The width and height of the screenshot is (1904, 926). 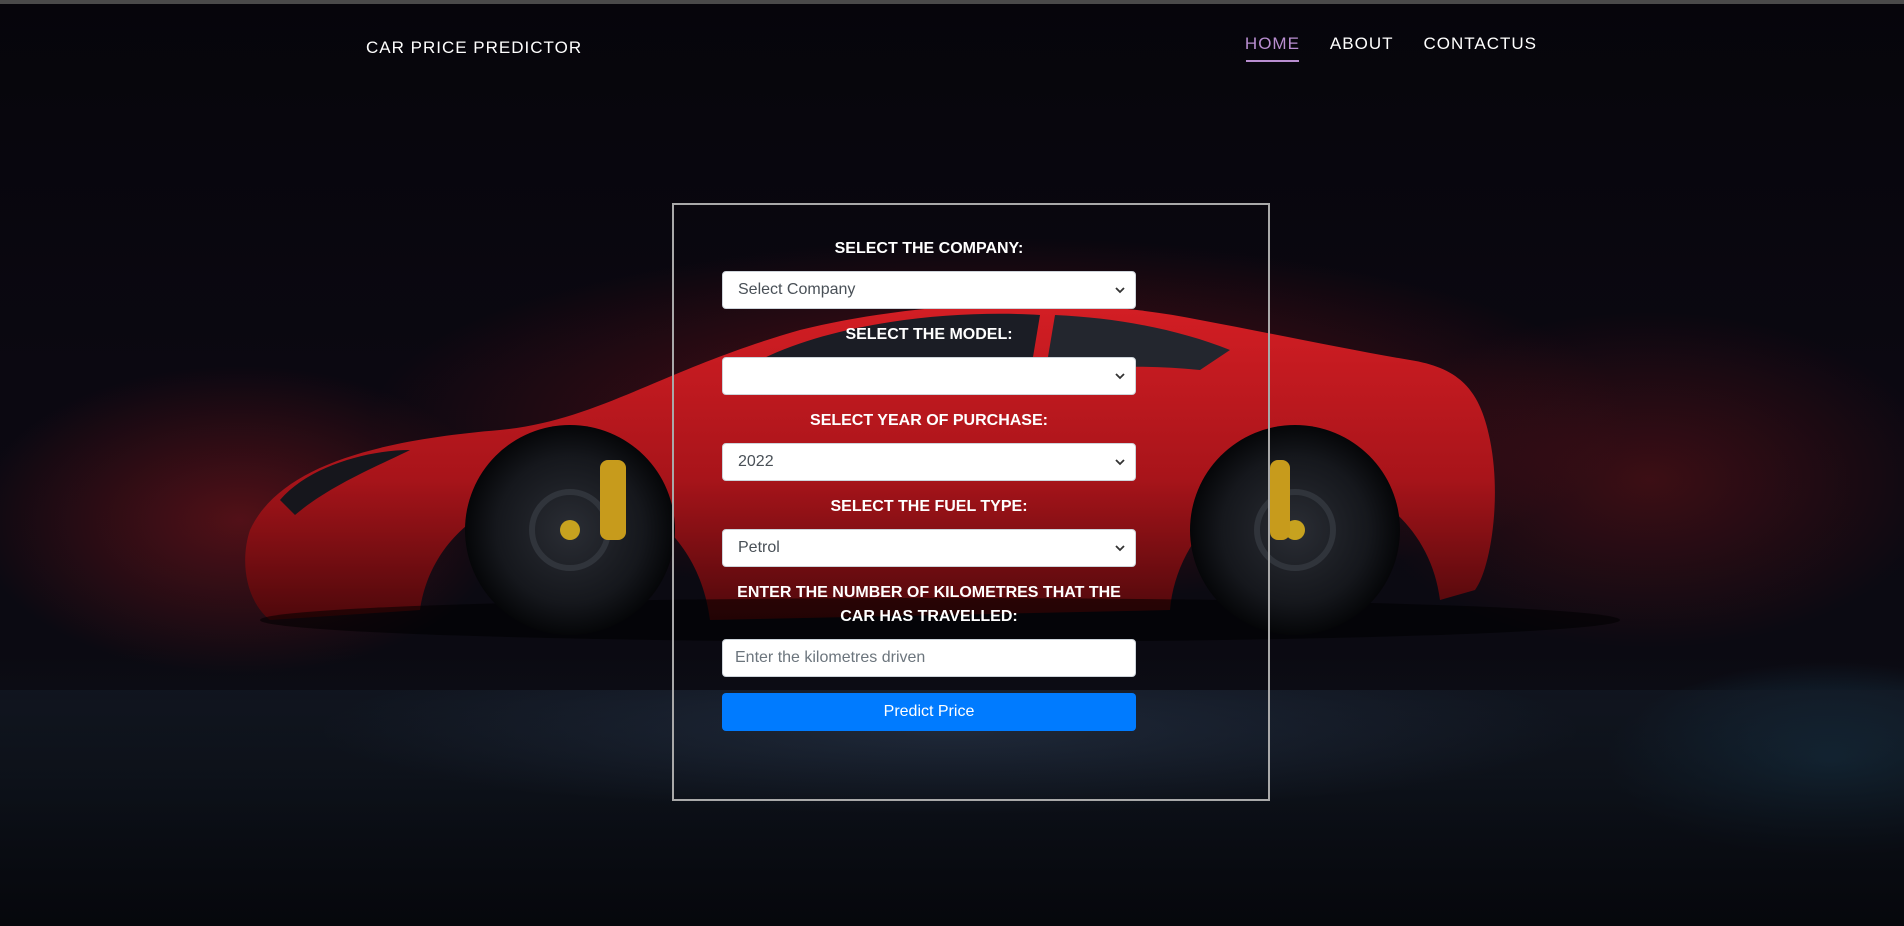 What do you see at coordinates (929, 248) in the screenshot?
I see `company-label: SELECT THE COMPANY:` at bounding box center [929, 248].